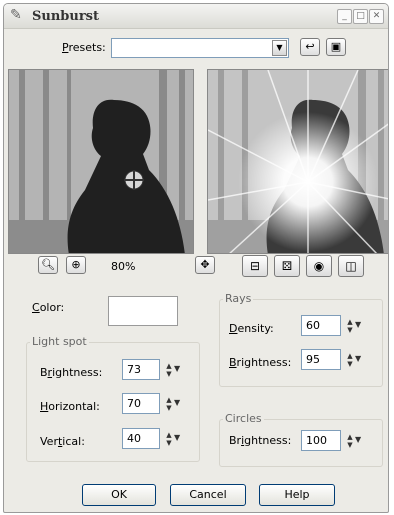  Describe the element at coordinates (260, 362) in the screenshot. I see `rays-brightness-label: Brightness:` at that location.